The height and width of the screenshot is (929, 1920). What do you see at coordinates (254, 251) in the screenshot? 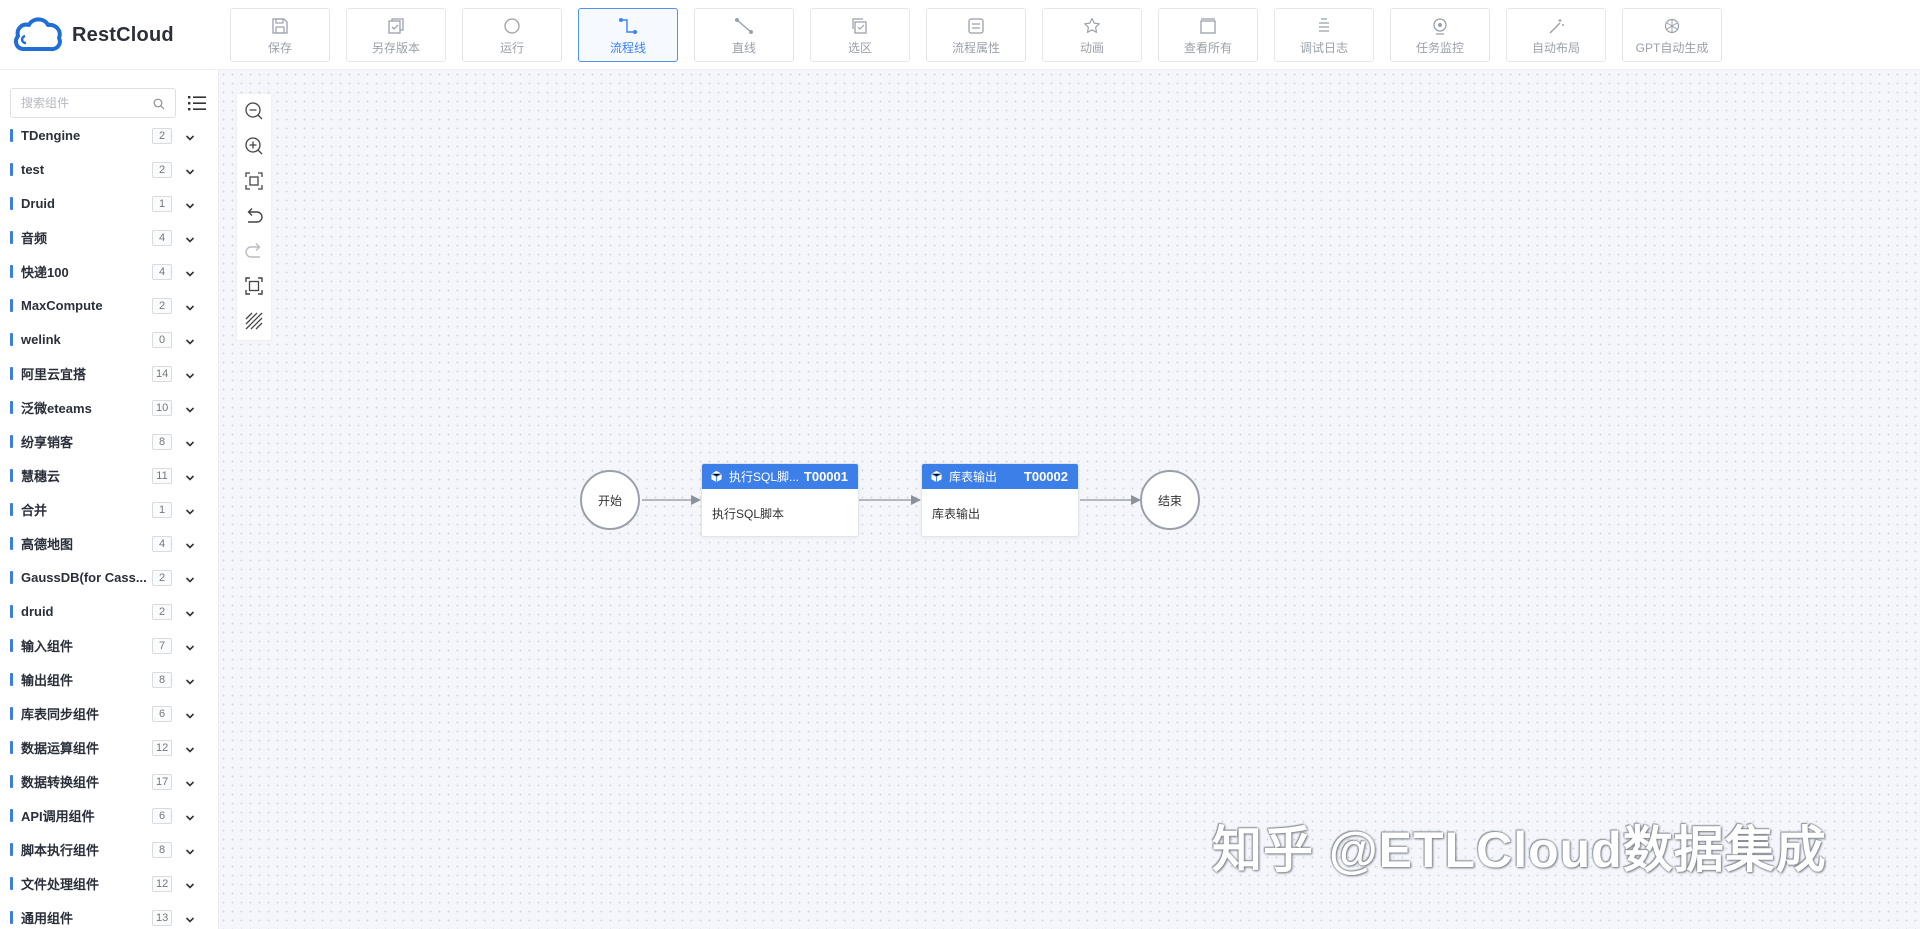
I see `redo-icon` at bounding box center [254, 251].